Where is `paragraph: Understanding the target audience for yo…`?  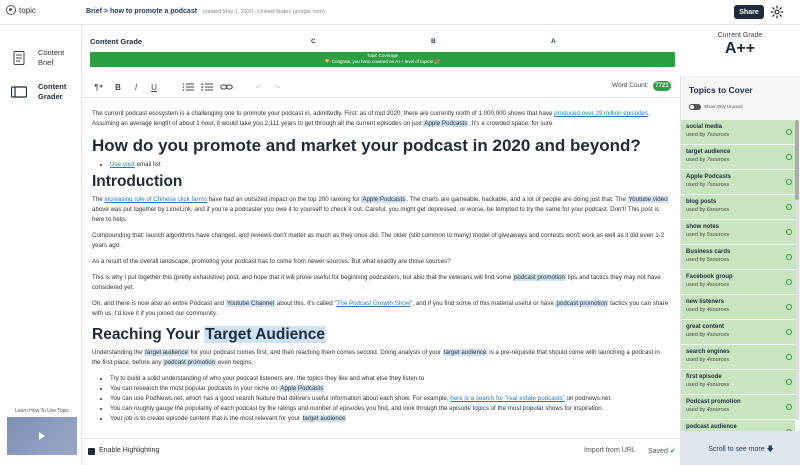
paragraph: Understanding the target audience for yo… is located at coordinates (381, 358).